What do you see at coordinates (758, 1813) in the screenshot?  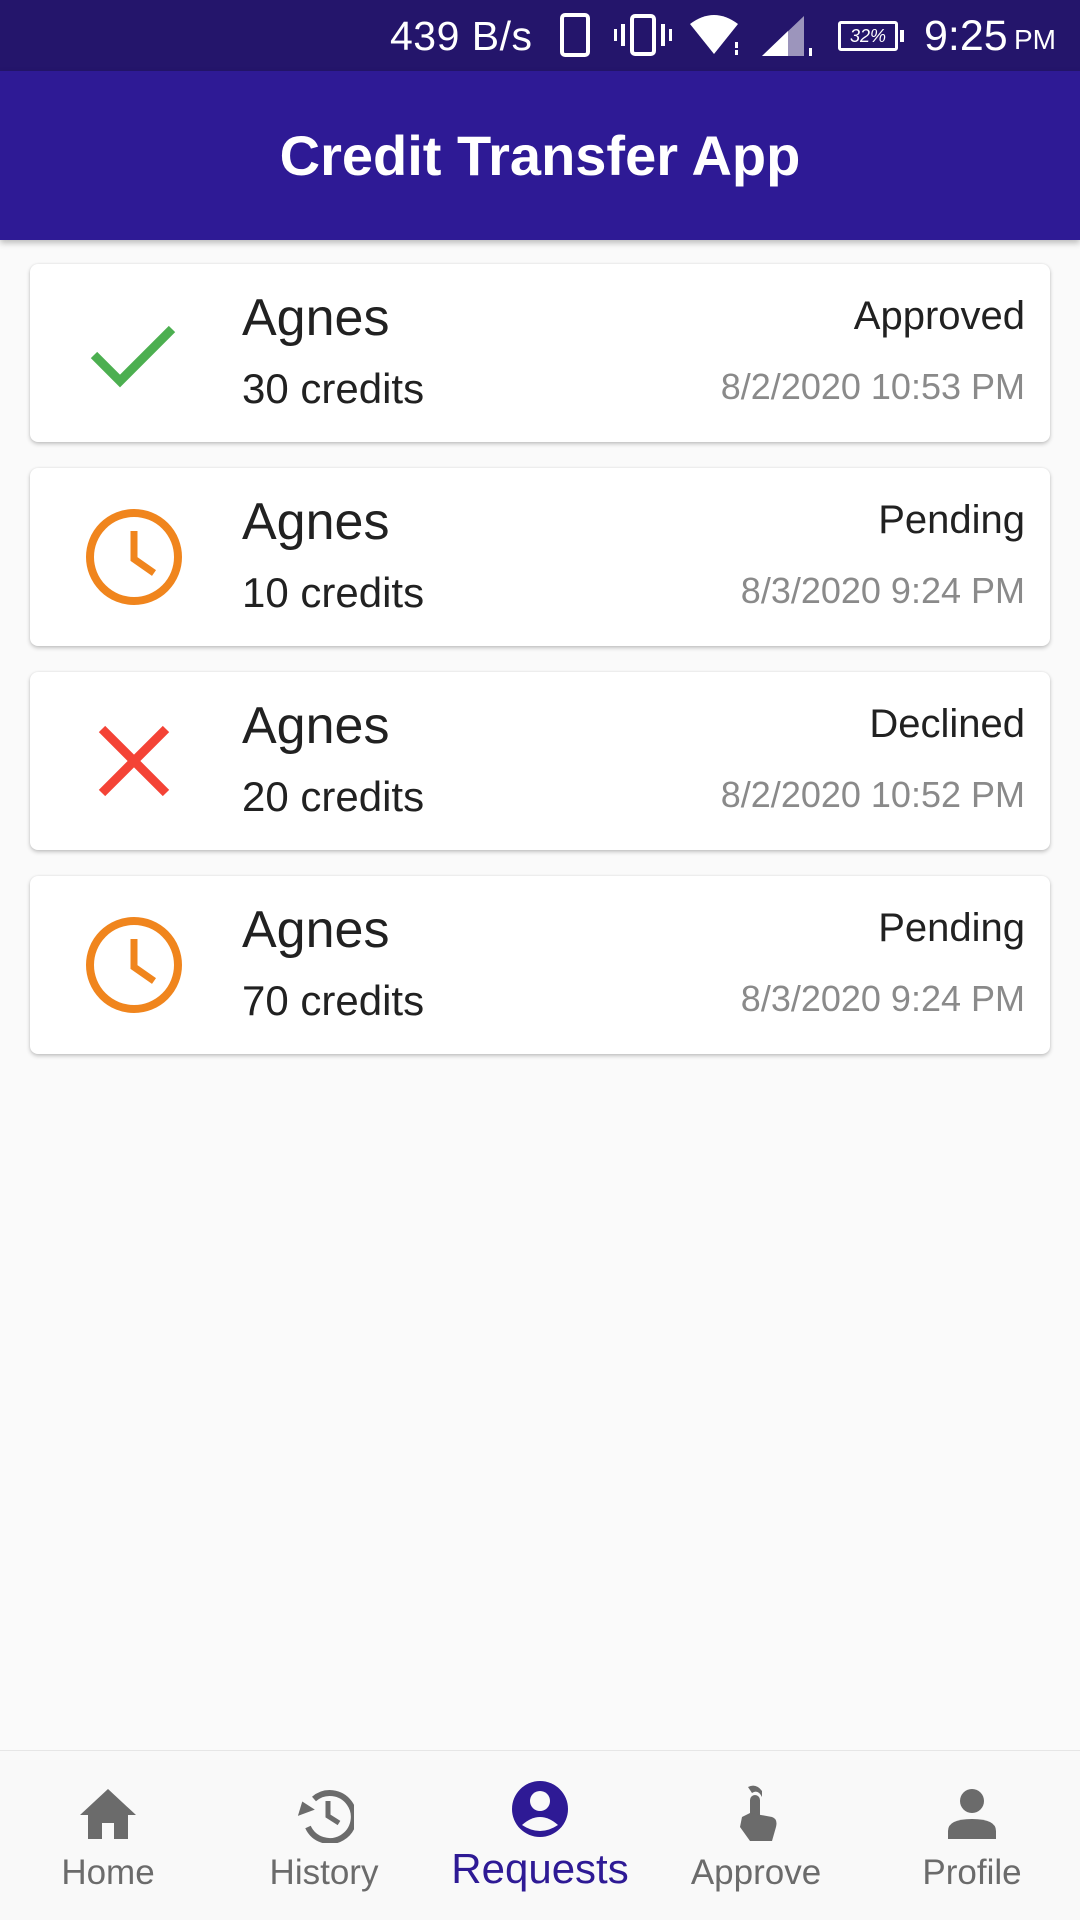 I see `touch-icon` at bounding box center [758, 1813].